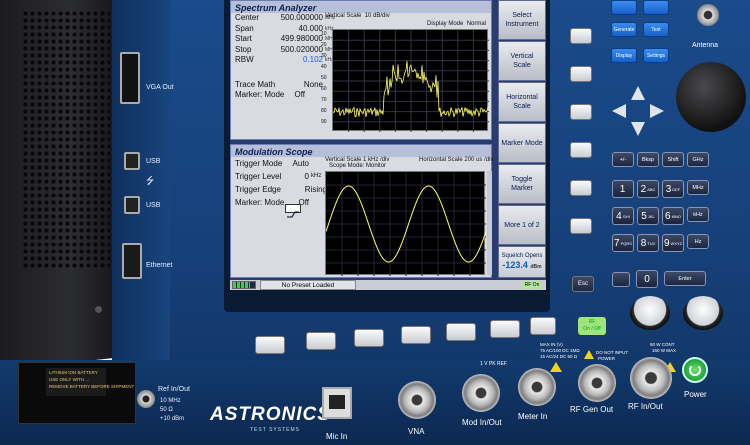  What do you see at coordinates (623, 243) in the screenshot?
I see `digit-key: 7 PQRS` at bounding box center [623, 243].